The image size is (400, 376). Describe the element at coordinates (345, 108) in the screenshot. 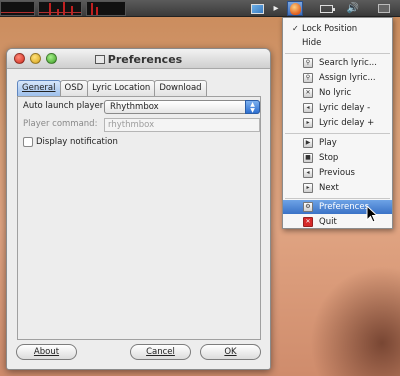

I see `menu-item-label: Lyric delay -` at that location.